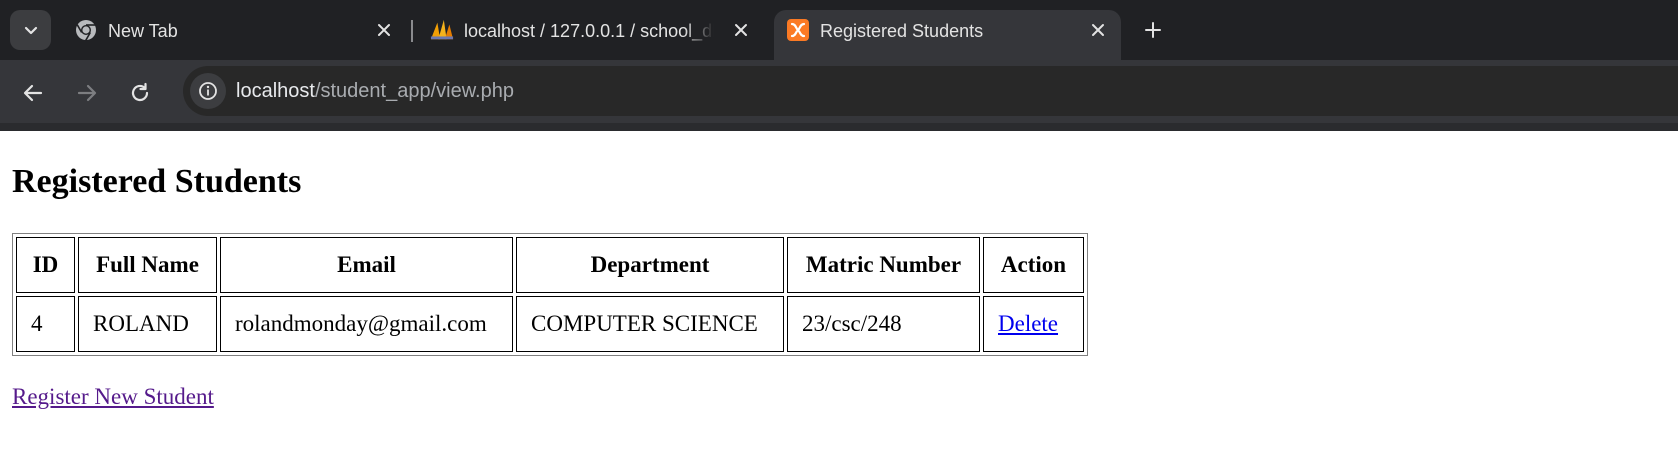  I want to click on reload-button, so click(140, 93).